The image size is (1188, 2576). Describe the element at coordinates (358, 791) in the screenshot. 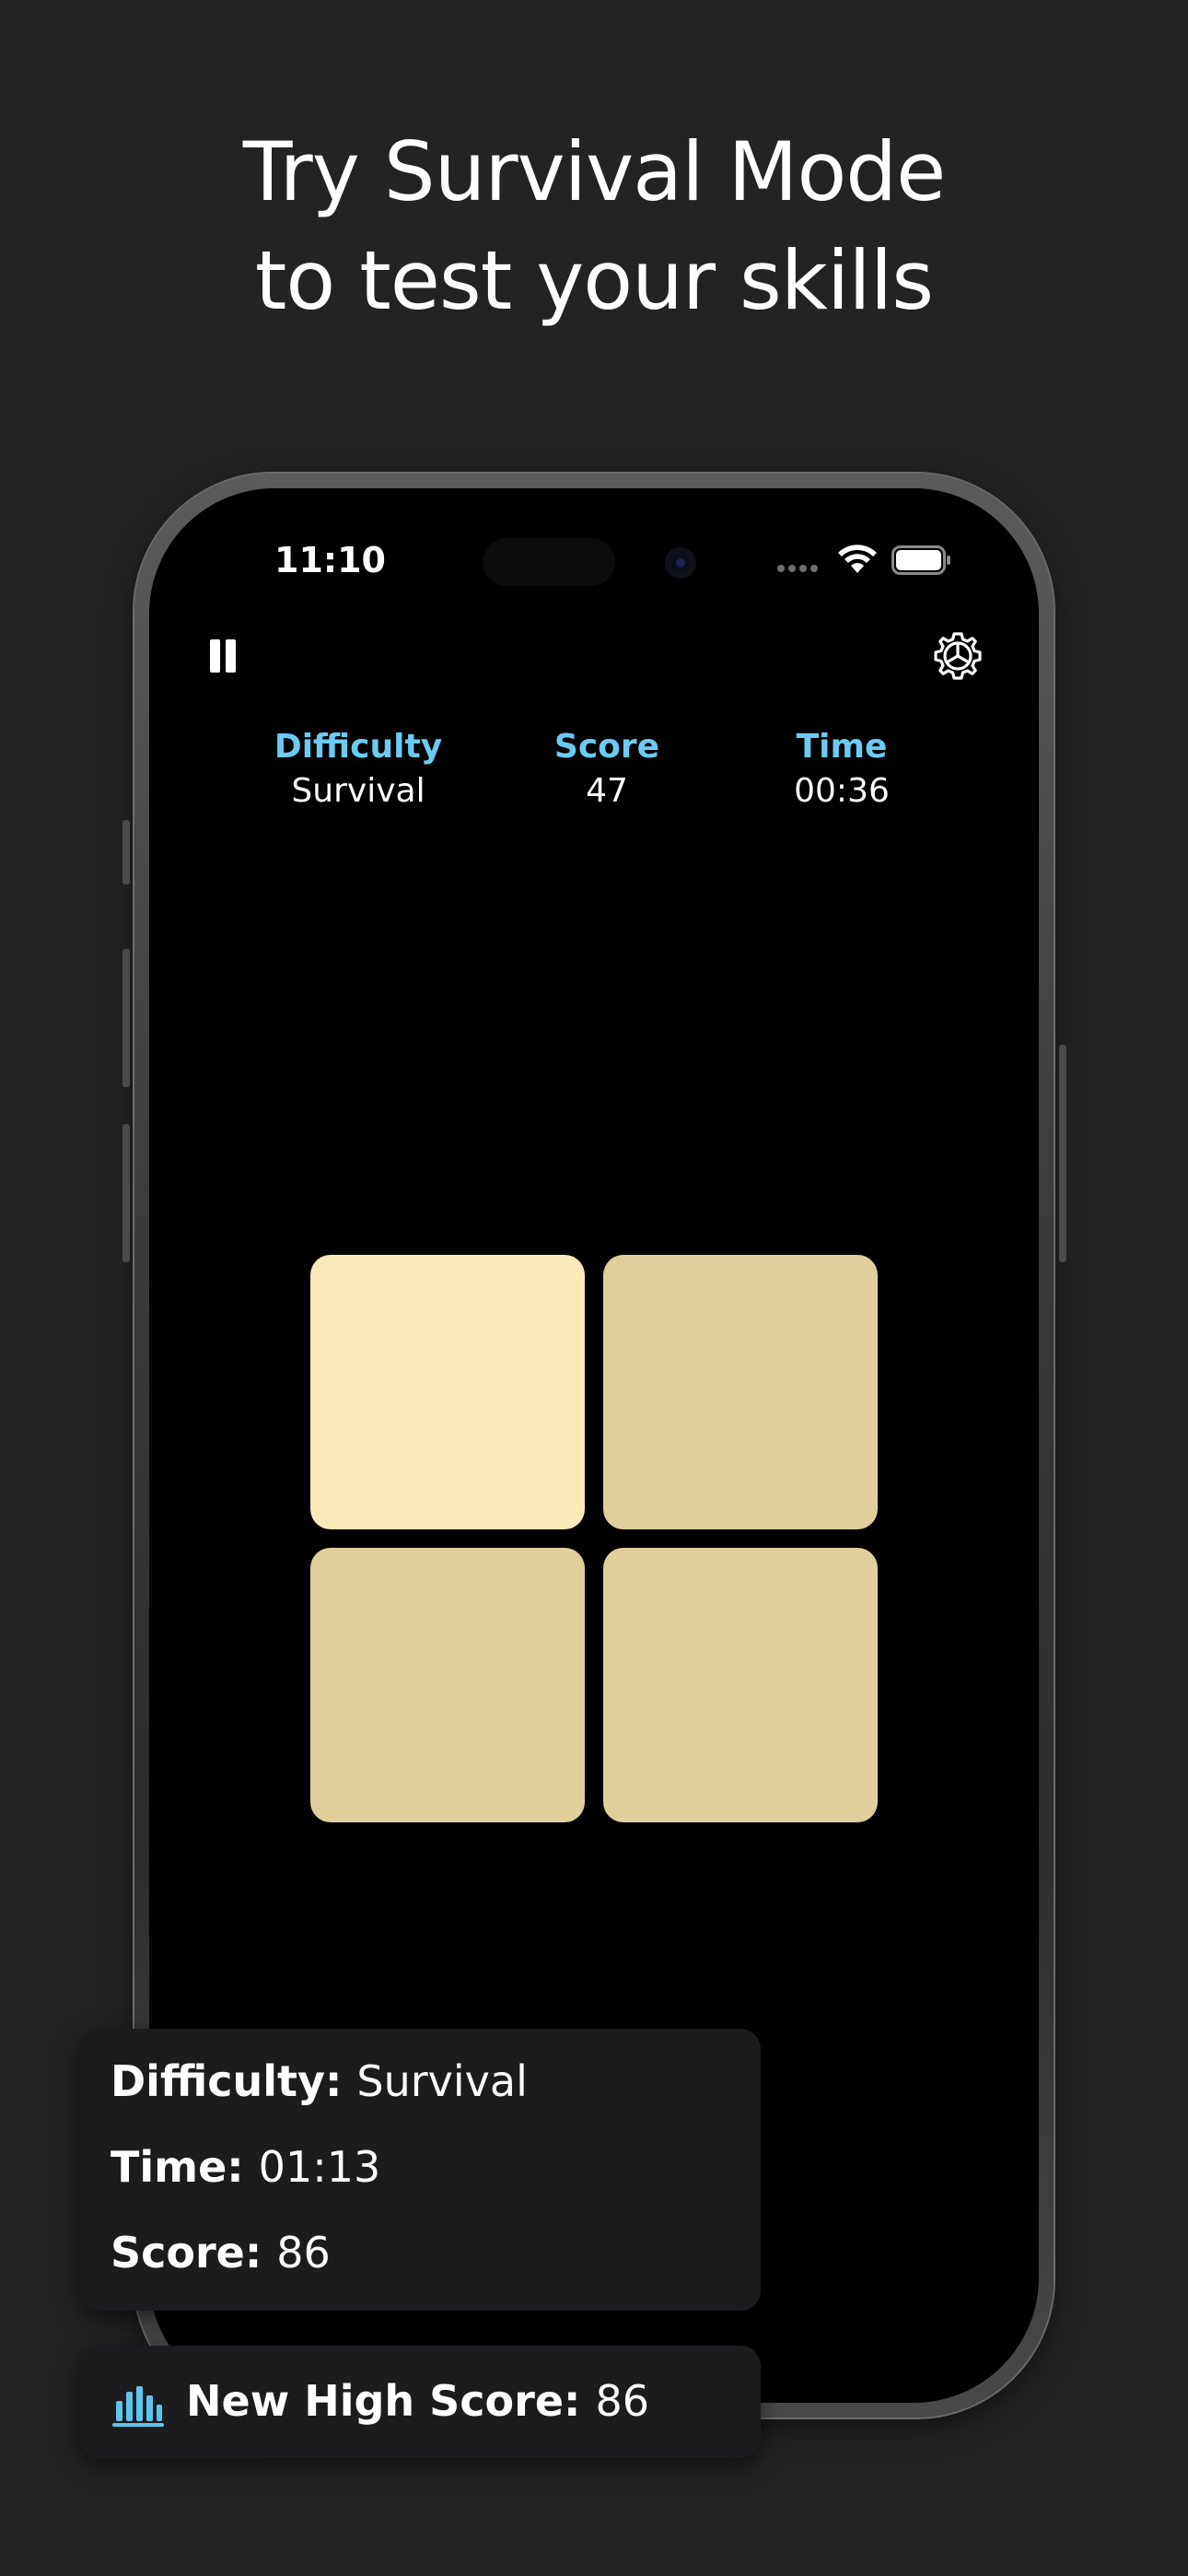

I see `difficulty-value: Survival` at that location.